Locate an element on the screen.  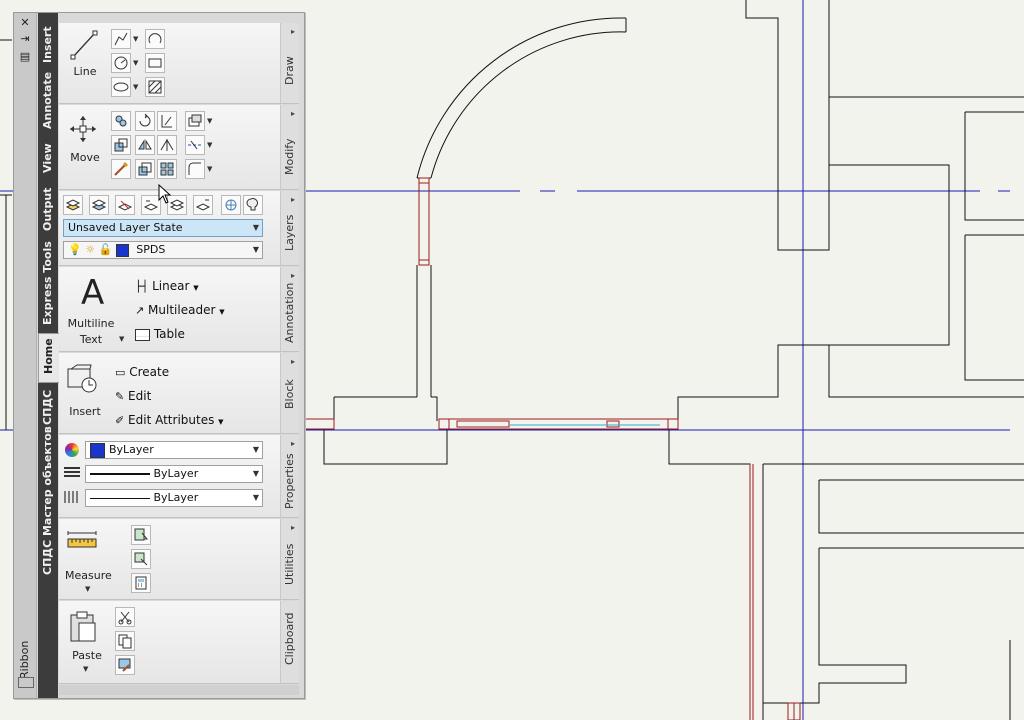
tab-output: Output is located at coordinates (48, 208).